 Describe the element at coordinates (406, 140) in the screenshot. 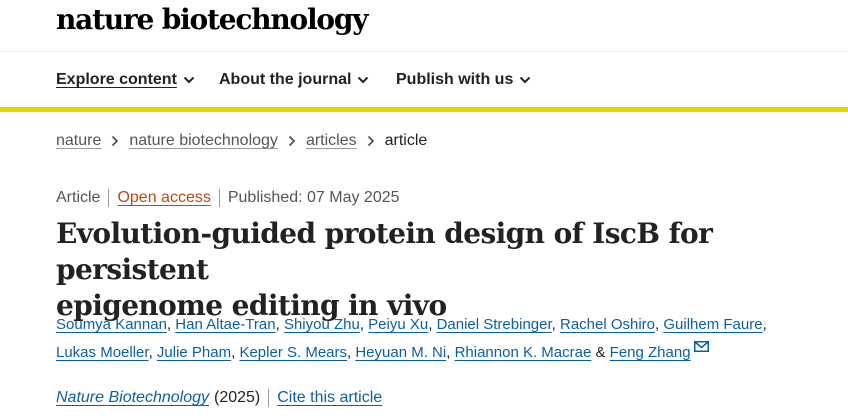

I see `breadcrumb-current: article` at that location.